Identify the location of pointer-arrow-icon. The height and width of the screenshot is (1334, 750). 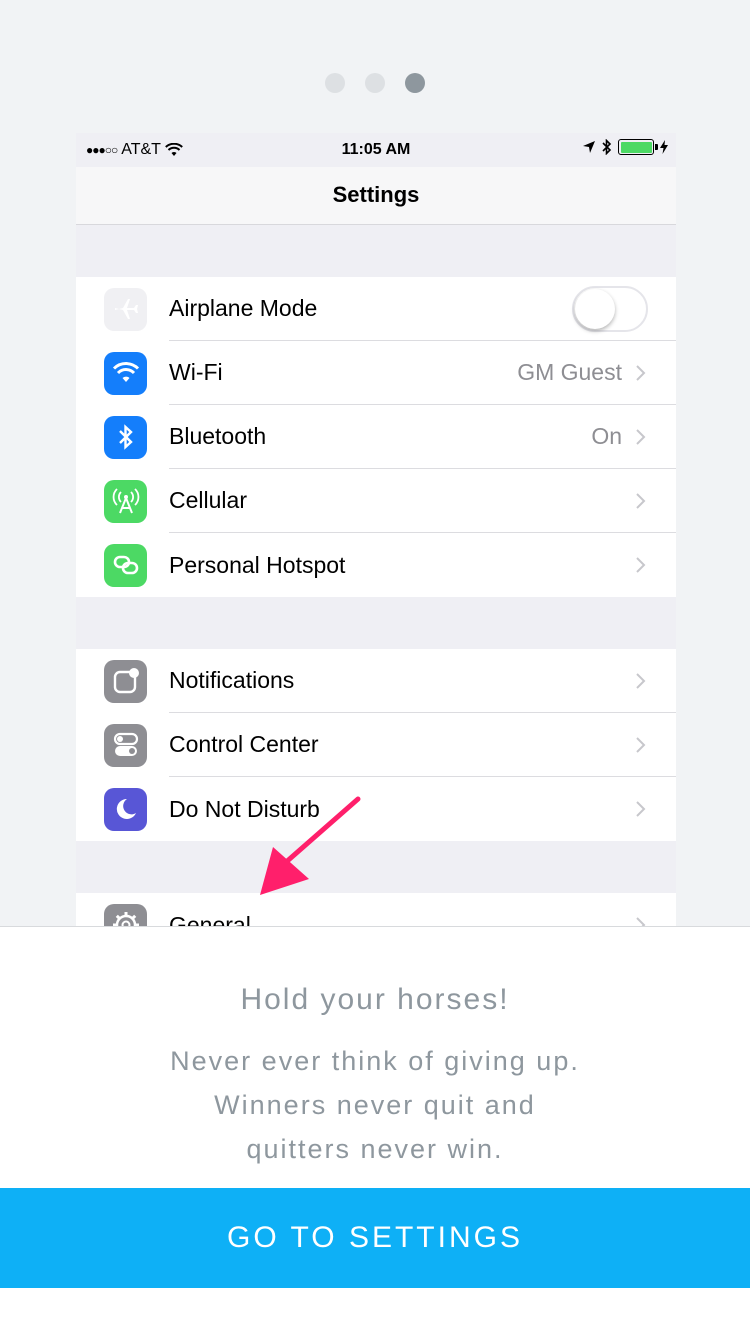
(310, 845).